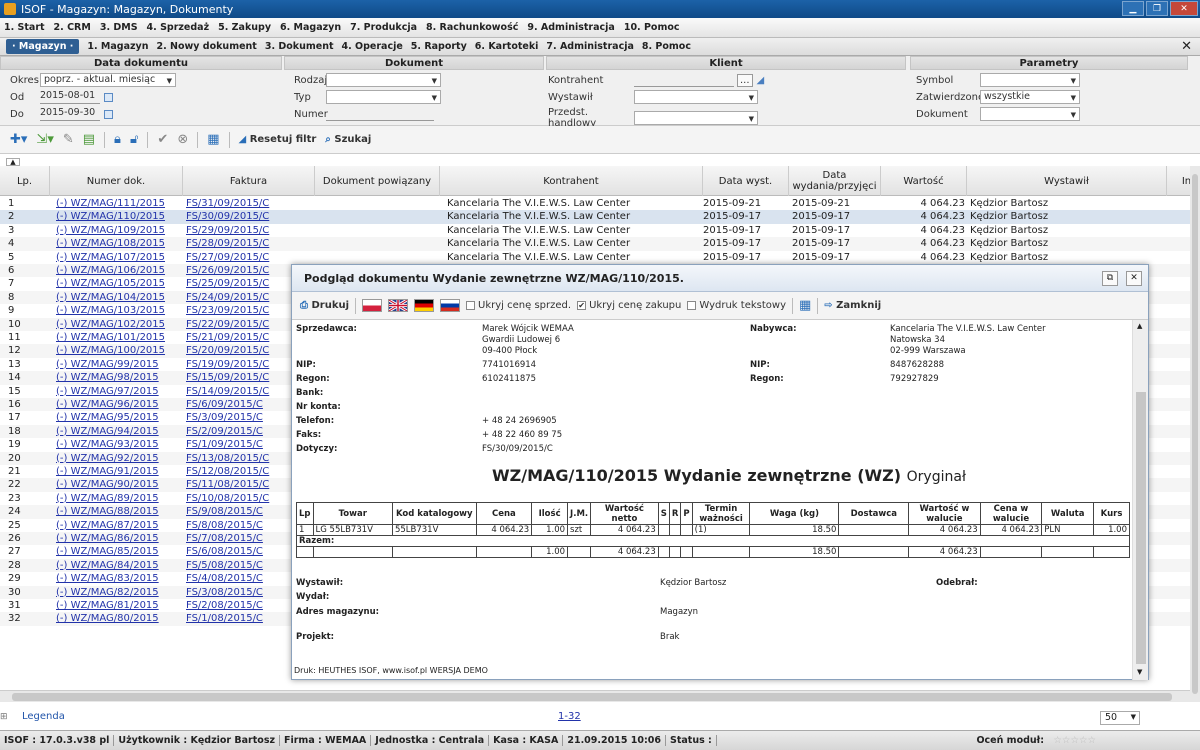 The height and width of the screenshot is (750, 1200). I want to click on main-menu-item: 6. Magazyn, so click(310, 27).